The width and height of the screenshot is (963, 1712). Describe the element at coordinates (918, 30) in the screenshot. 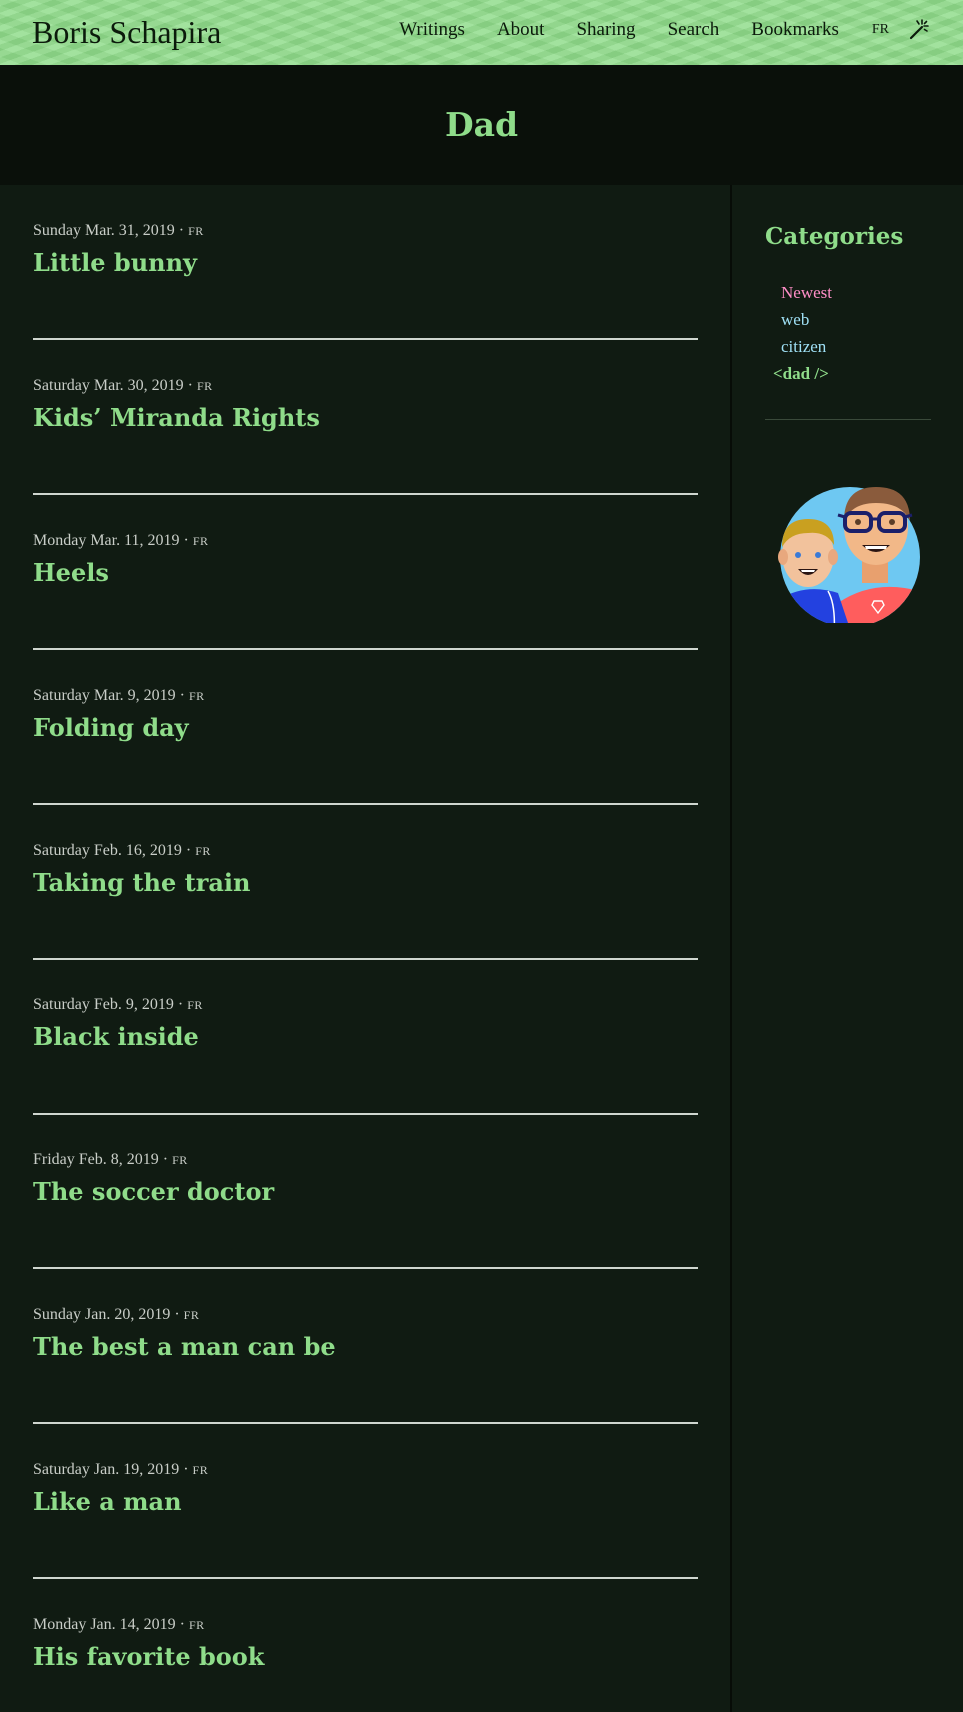

I see `magic-wand-icon` at that location.